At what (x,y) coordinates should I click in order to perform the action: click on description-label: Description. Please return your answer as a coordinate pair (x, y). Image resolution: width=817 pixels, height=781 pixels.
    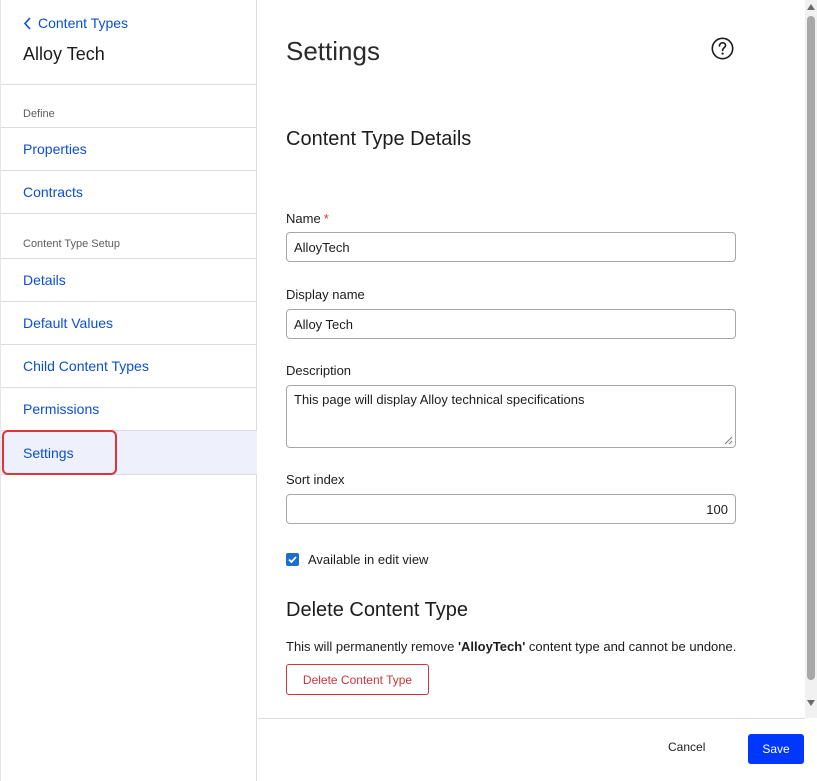
    Looking at the image, I should click on (319, 370).